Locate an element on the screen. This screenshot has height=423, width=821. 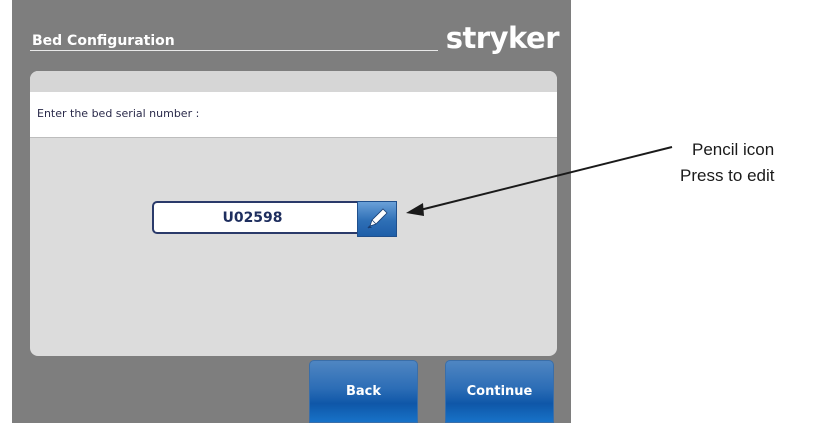
callout-line-2: Press to edit is located at coordinates (727, 175).